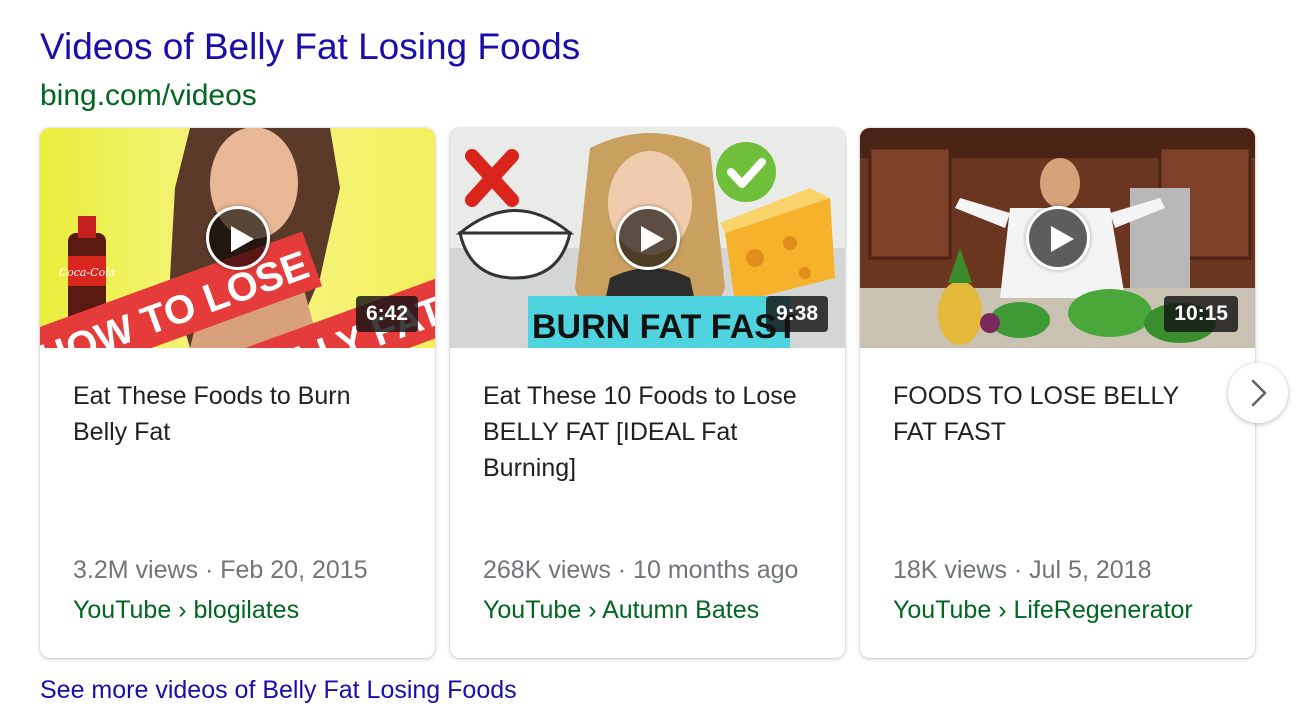 The image size is (1296, 724). Describe the element at coordinates (1201, 314) in the screenshot. I see `duration-badge: 10:15` at that location.